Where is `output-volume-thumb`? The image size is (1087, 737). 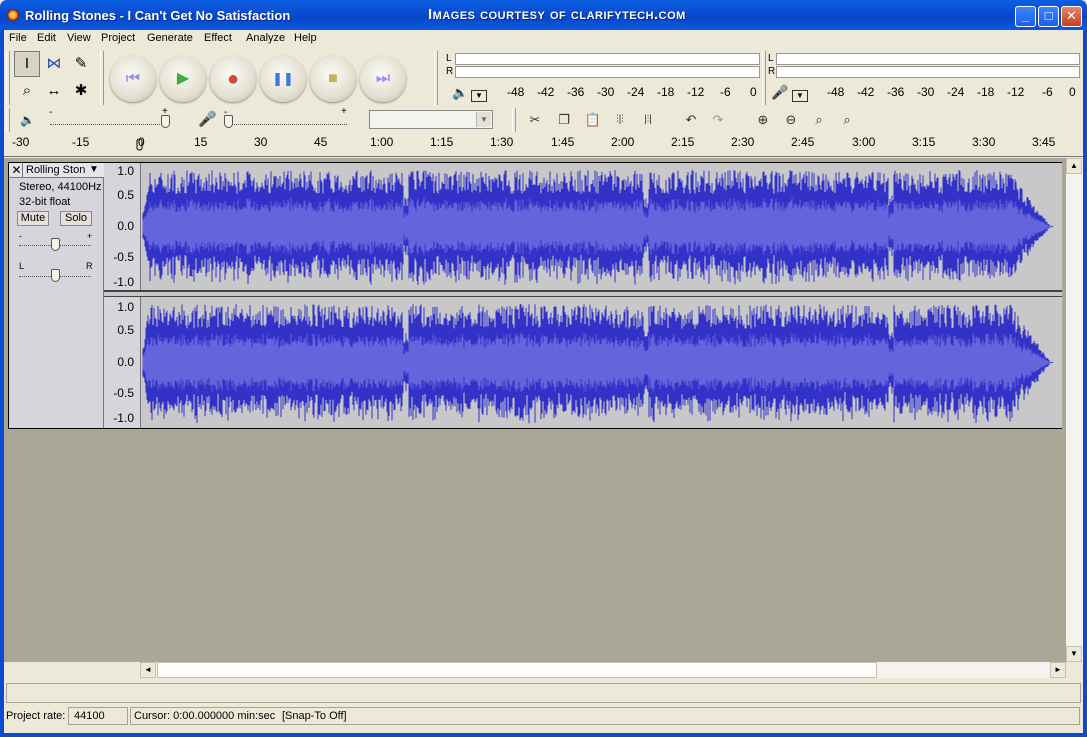 output-volume-thumb is located at coordinates (165, 121).